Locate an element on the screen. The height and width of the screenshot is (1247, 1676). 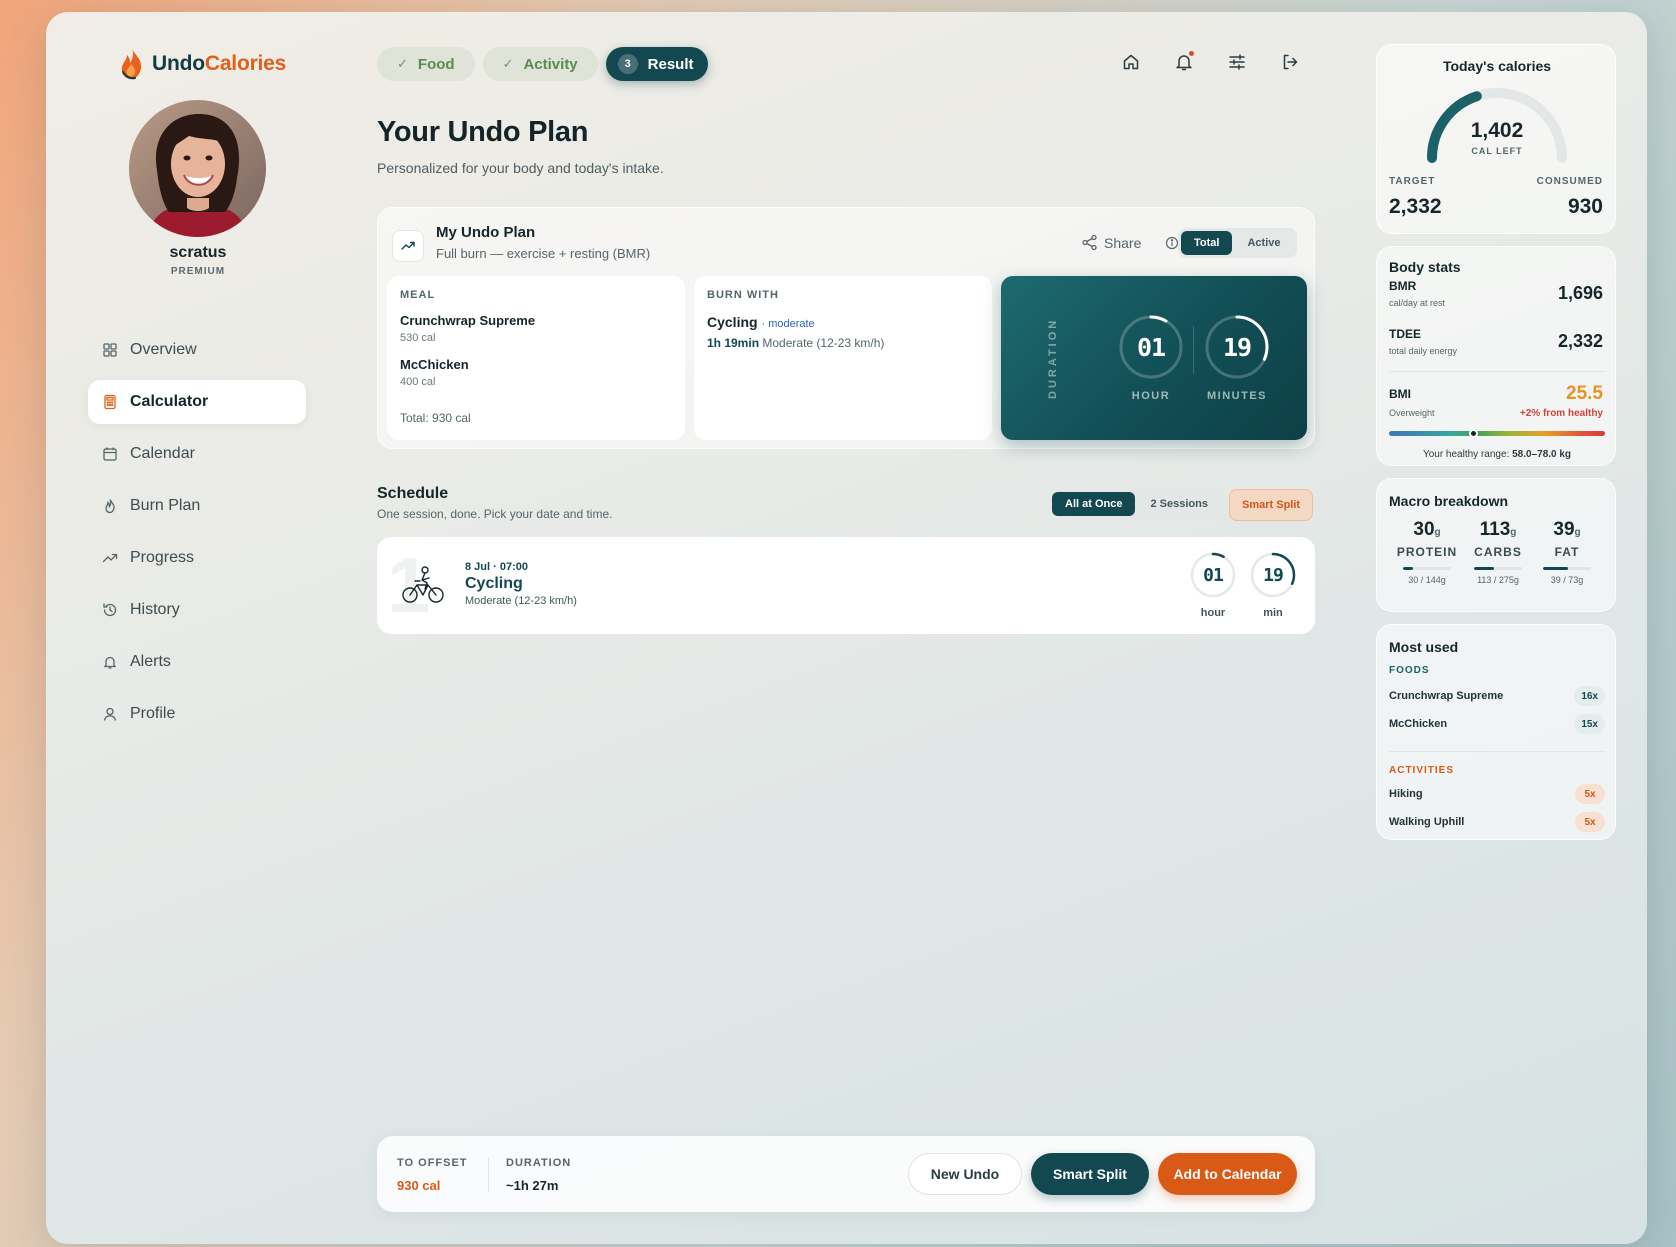
grid-icon is located at coordinates (110, 350).